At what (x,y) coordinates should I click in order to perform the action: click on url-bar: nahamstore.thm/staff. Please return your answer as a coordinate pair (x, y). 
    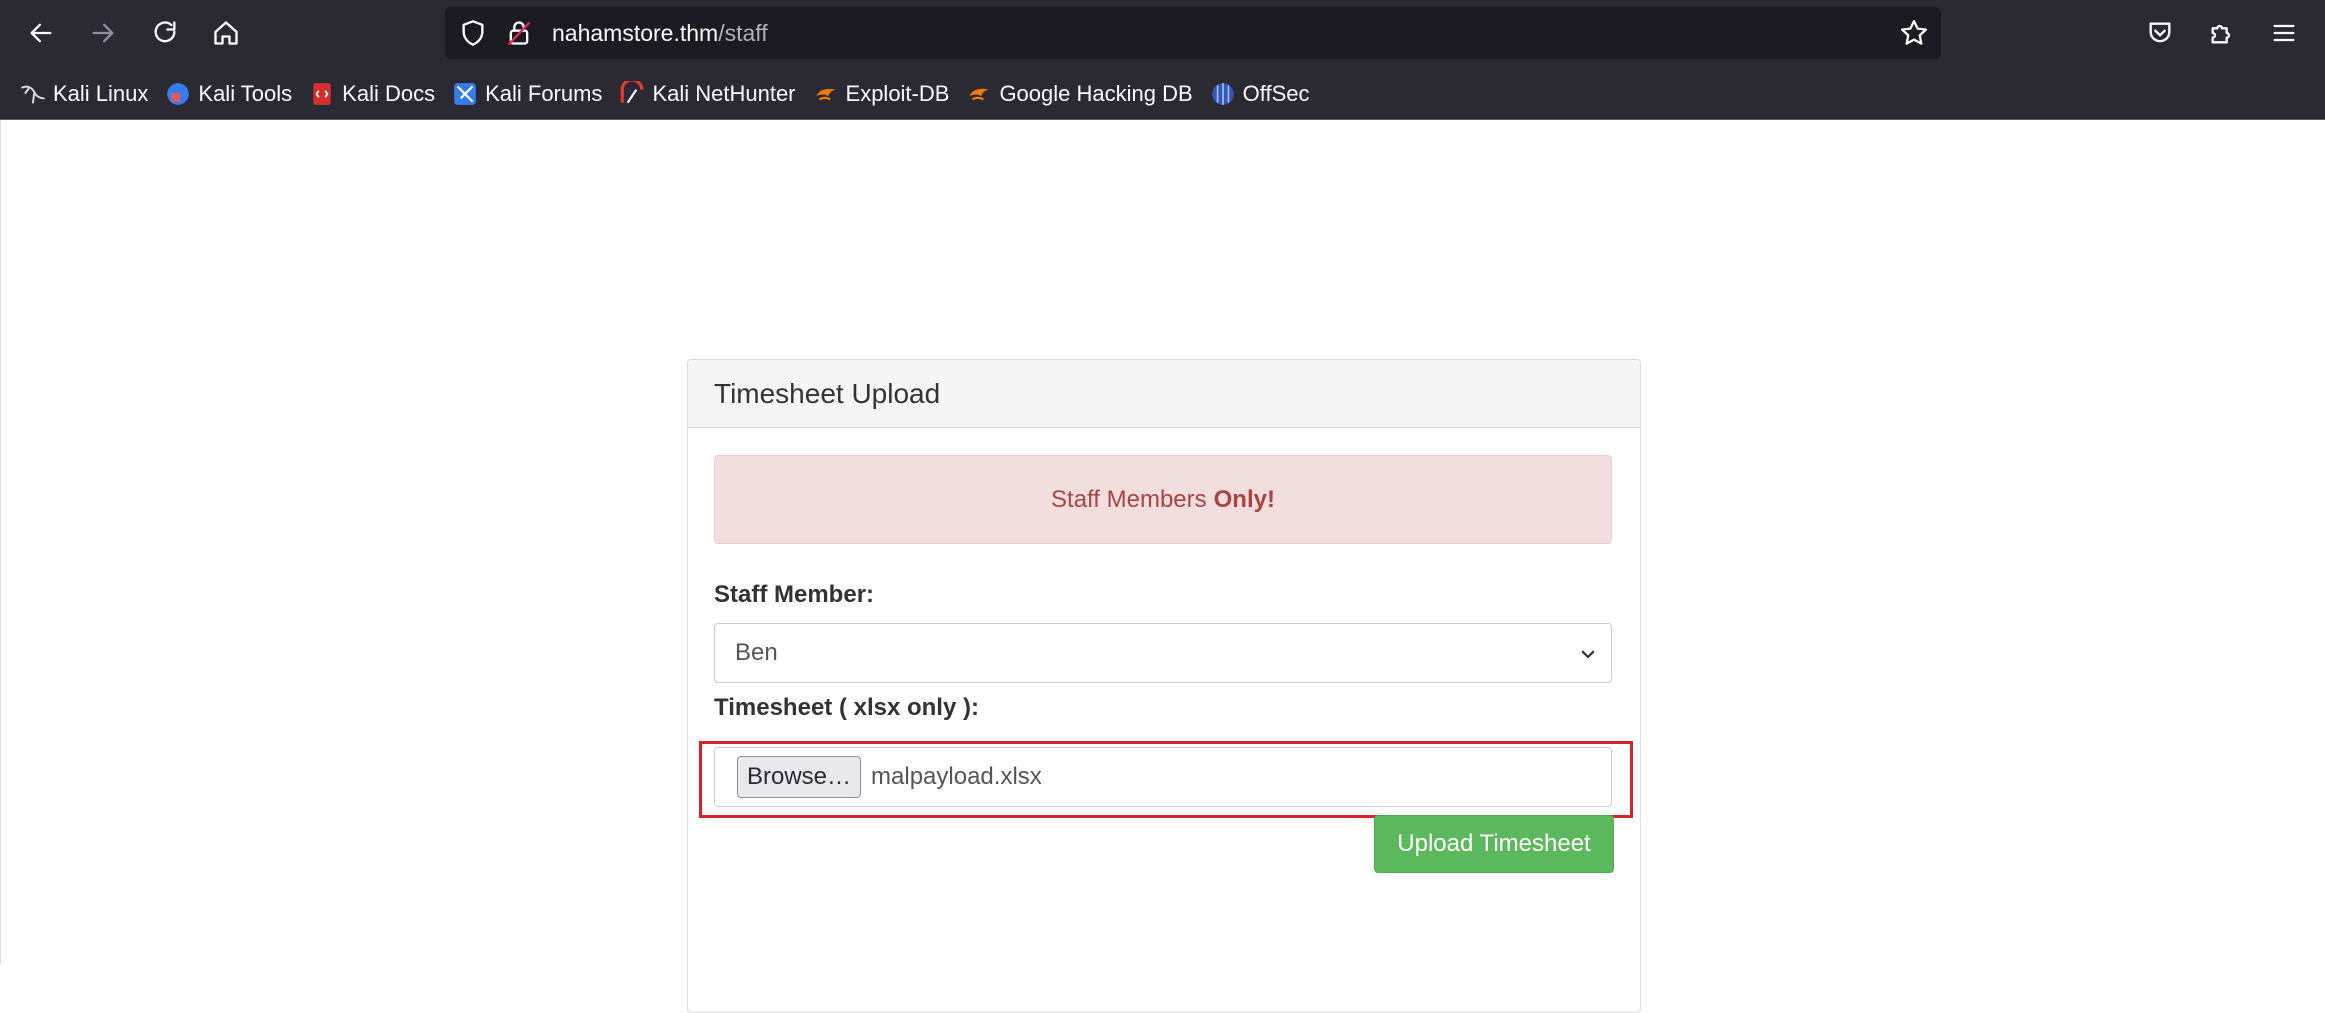
    Looking at the image, I should click on (1193, 33).